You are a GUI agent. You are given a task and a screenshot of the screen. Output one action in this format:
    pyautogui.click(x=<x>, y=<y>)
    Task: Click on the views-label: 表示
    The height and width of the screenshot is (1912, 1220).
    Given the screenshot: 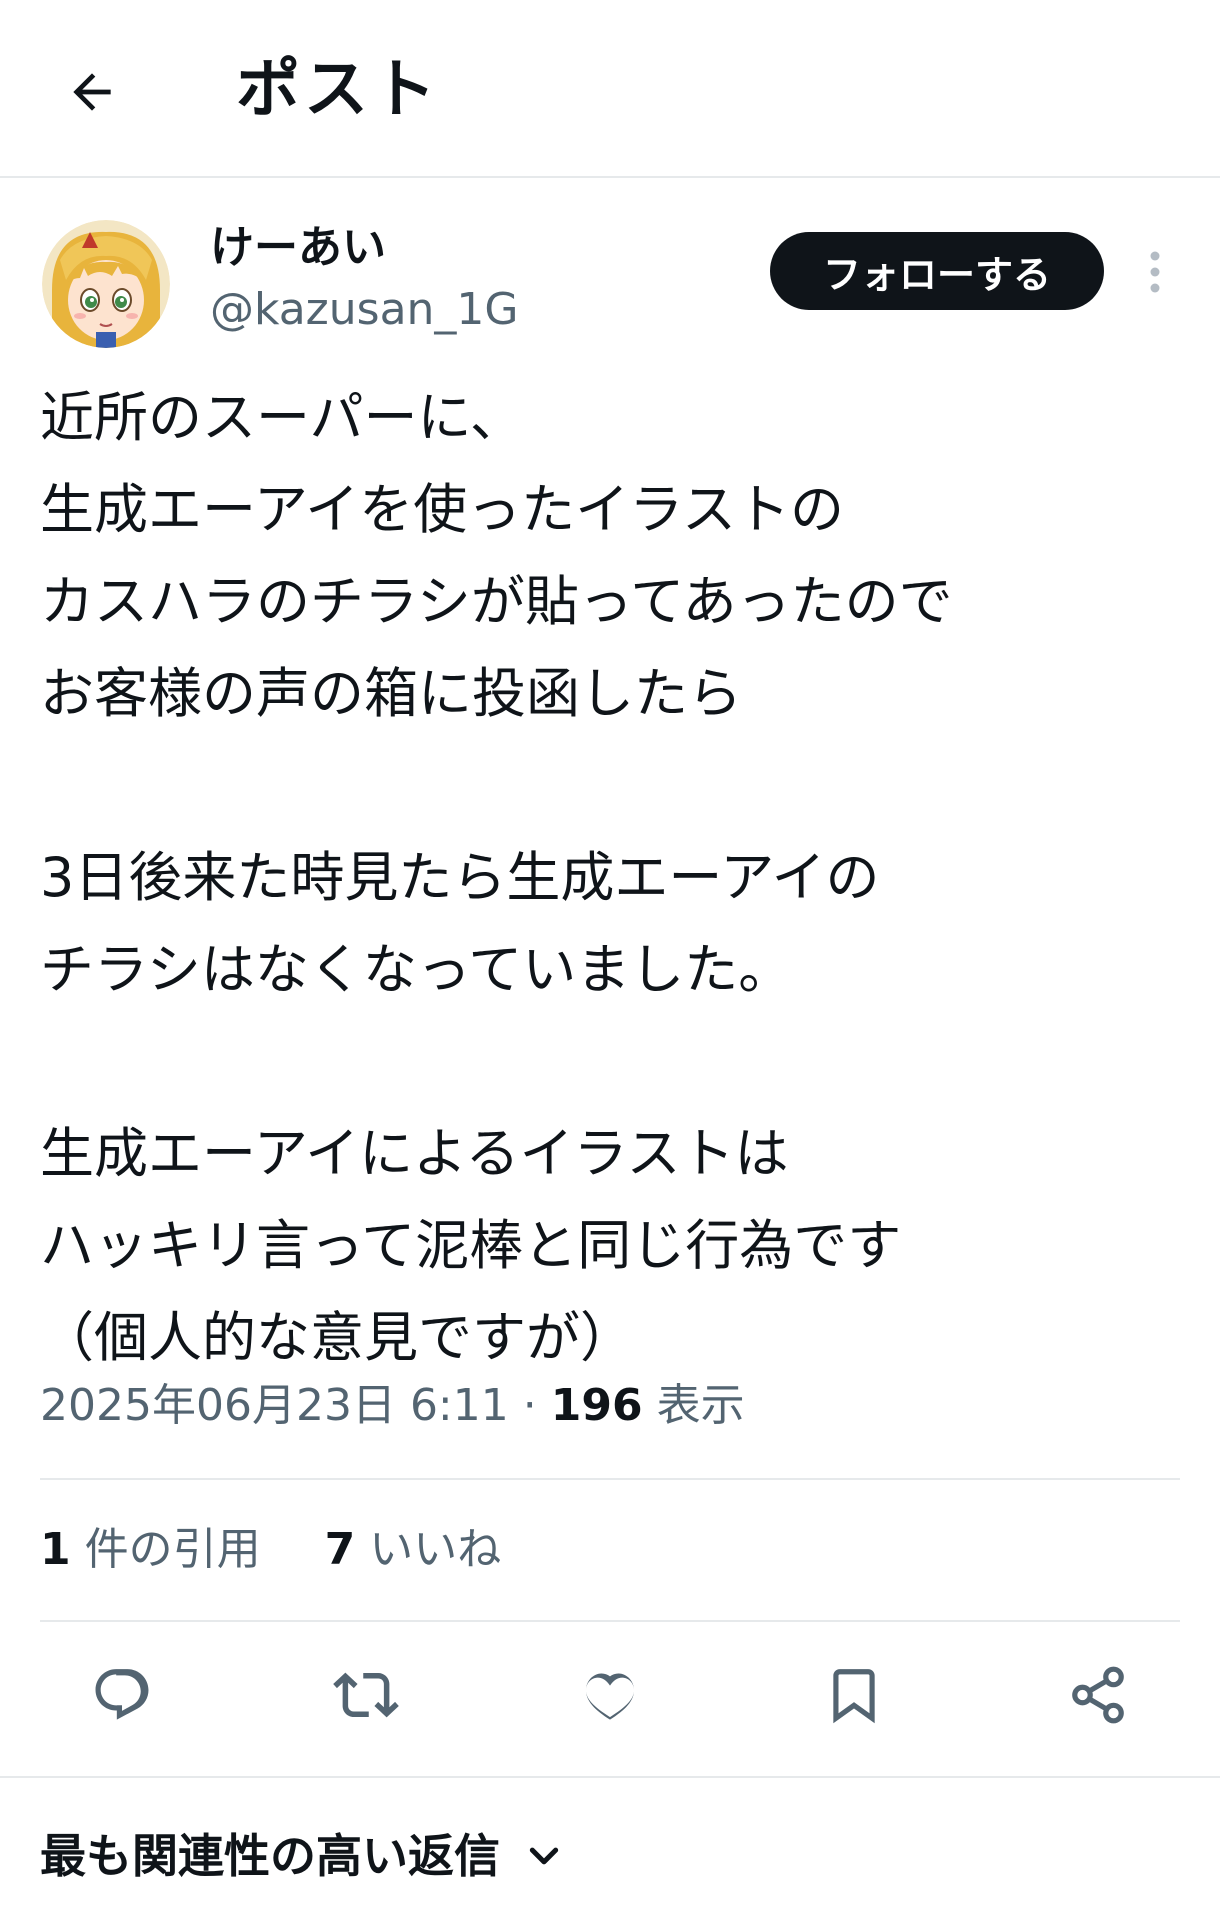 What is the action you would take?
    pyautogui.click(x=693, y=1405)
    